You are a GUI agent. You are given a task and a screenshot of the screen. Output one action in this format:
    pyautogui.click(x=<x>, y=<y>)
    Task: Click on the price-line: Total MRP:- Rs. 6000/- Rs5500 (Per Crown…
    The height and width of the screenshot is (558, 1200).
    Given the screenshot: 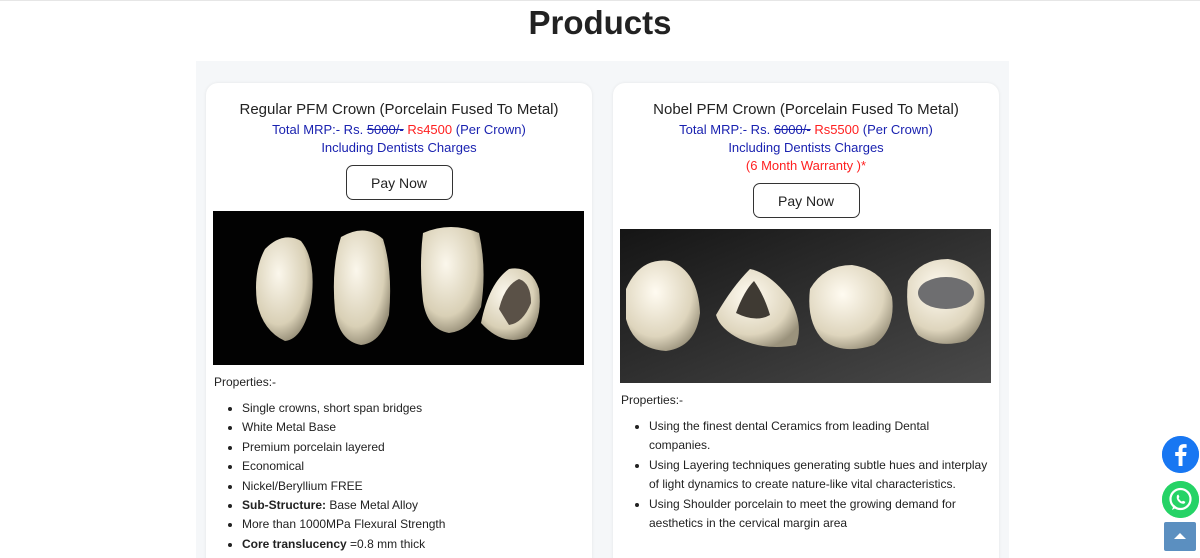 What is the action you would take?
    pyautogui.click(x=806, y=129)
    